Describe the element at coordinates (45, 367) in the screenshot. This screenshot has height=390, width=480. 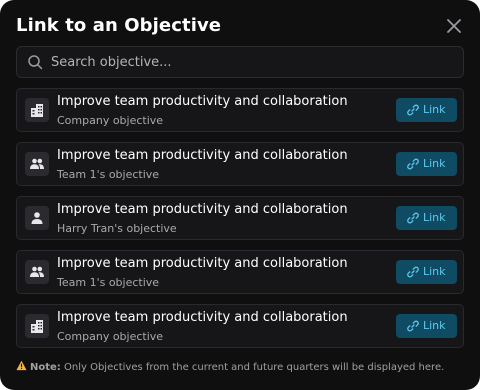
I see `note-label: Note:` at that location.